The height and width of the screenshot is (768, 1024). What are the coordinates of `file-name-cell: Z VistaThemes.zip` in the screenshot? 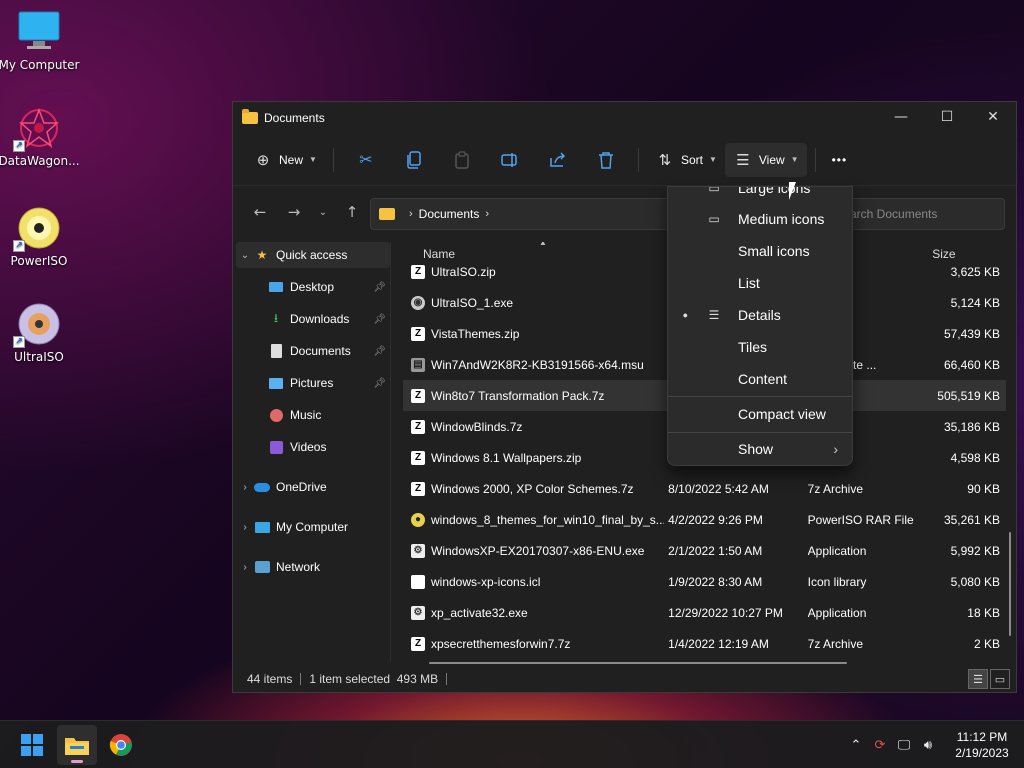 It's located at (533, 333).